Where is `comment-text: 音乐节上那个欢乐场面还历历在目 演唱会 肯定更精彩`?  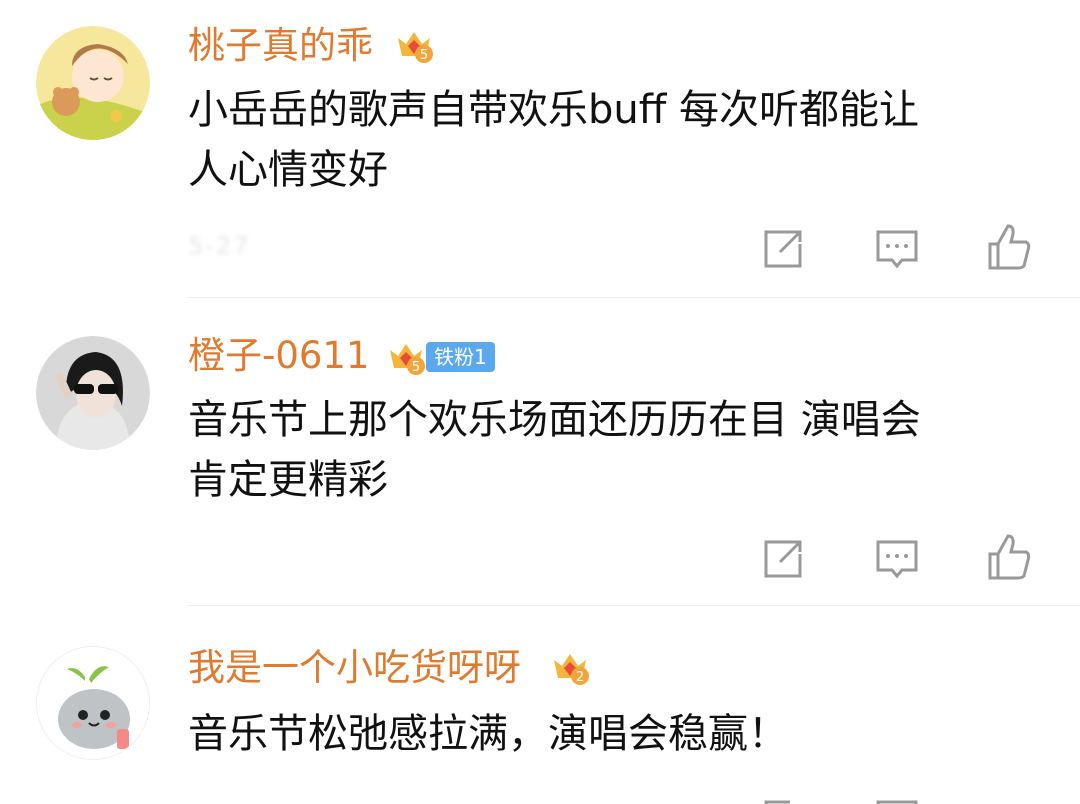 comment-text: 音乐节上那个欢乐场面还历历在目 演唱会 肯定更精彩 is located at coordinates (613, 450).